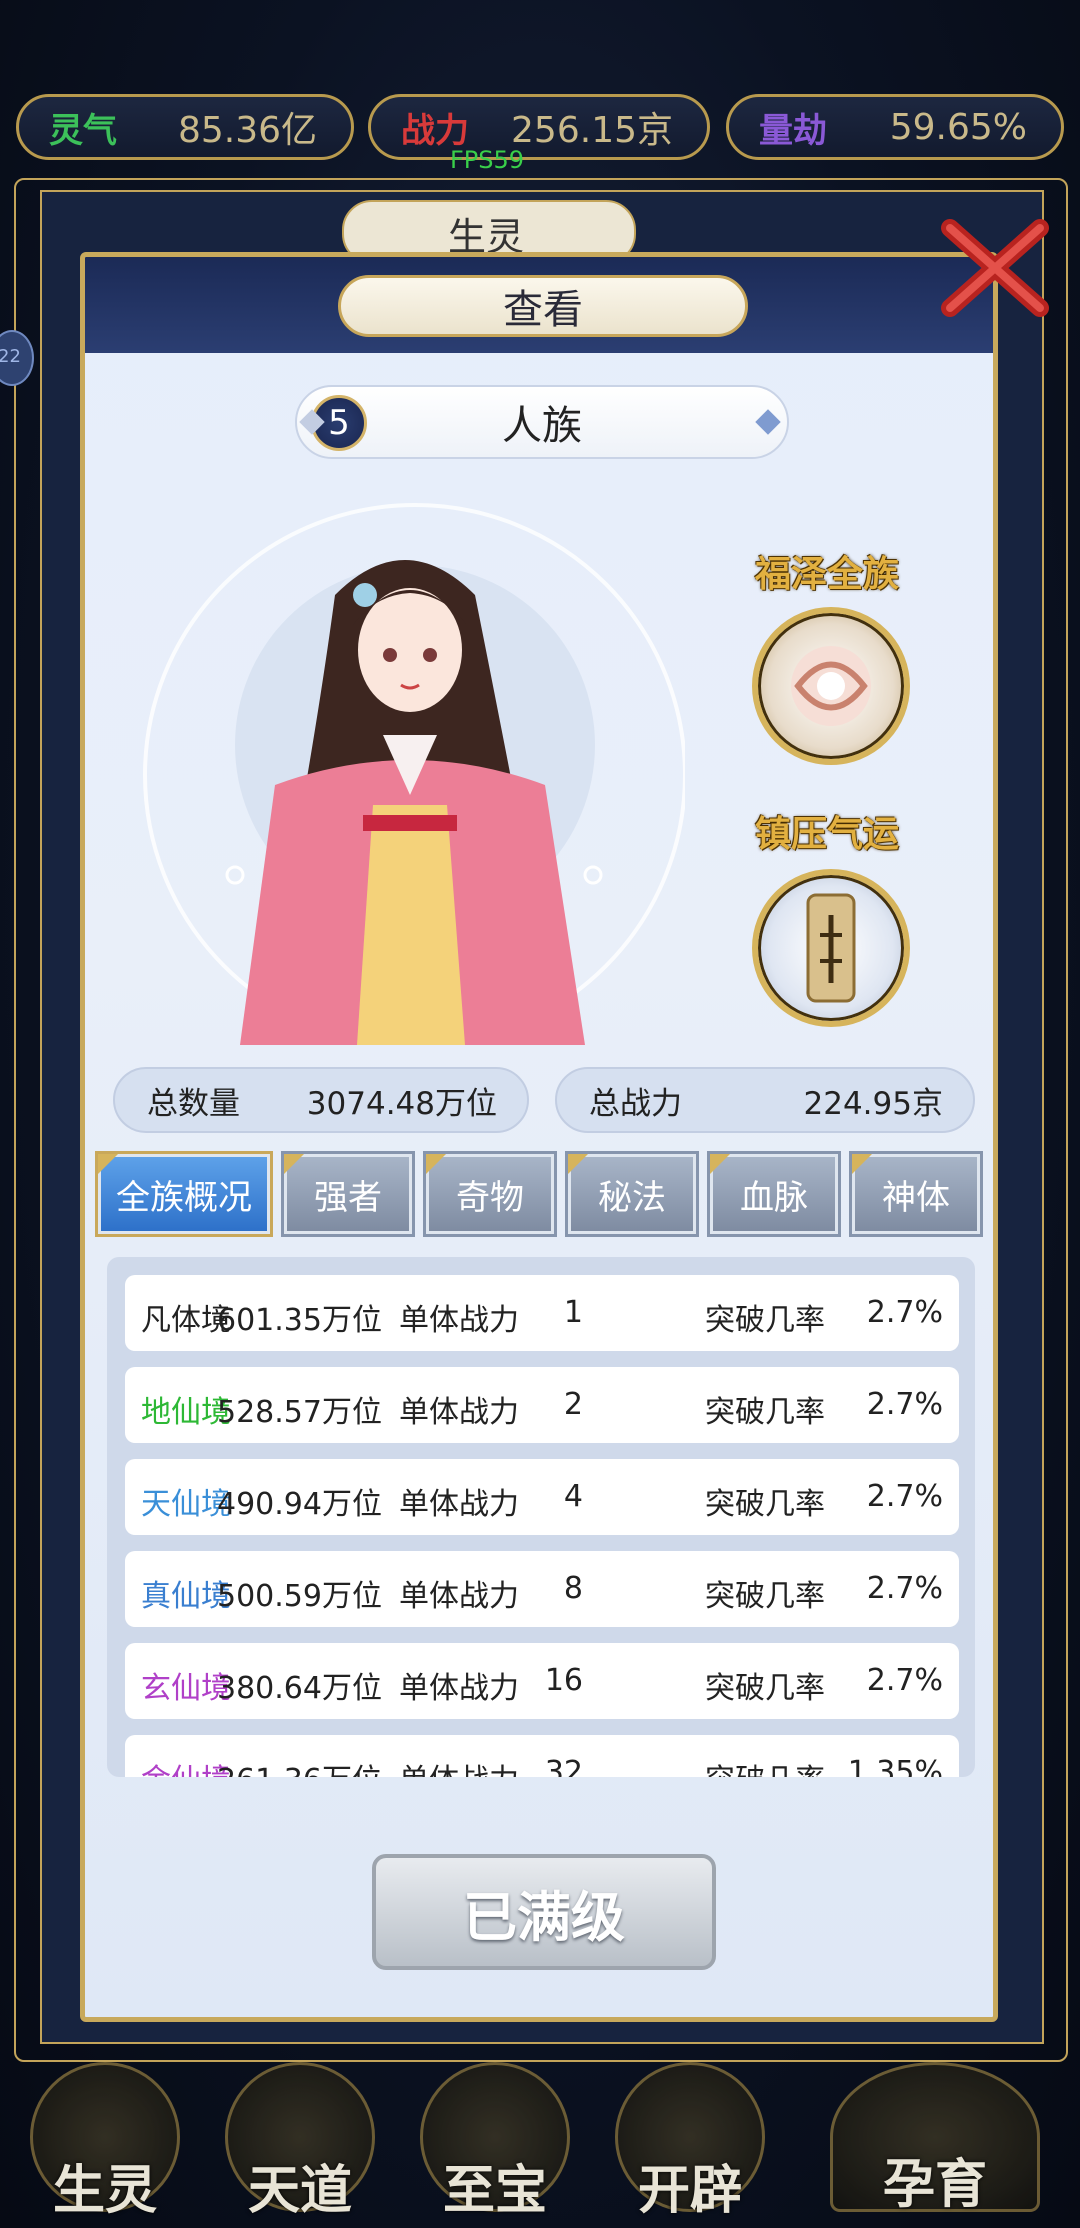  I want to click on tab-secret-arts: 秘法, so click(632, 1194).